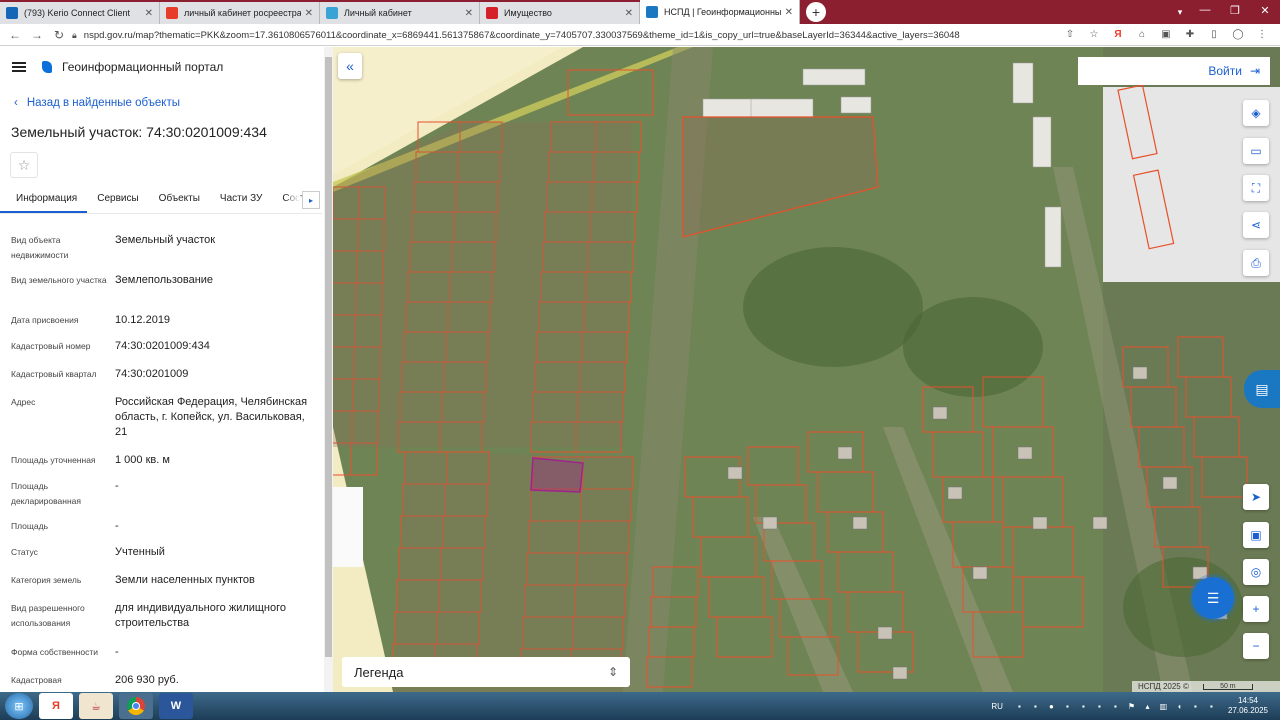  What do you see at coordinates (1180, 12) in the screenshot?
I see `tab-search-icon: ▾` at bounding box center [1180, 12].